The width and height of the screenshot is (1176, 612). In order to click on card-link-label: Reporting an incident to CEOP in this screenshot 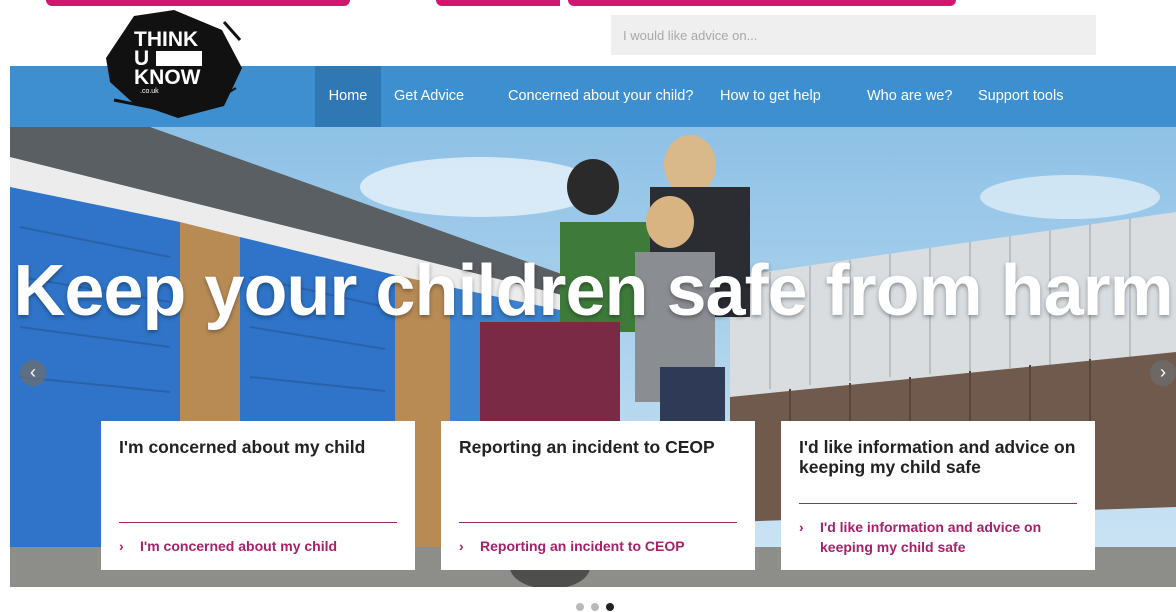, I will do `click(582, 546)`.